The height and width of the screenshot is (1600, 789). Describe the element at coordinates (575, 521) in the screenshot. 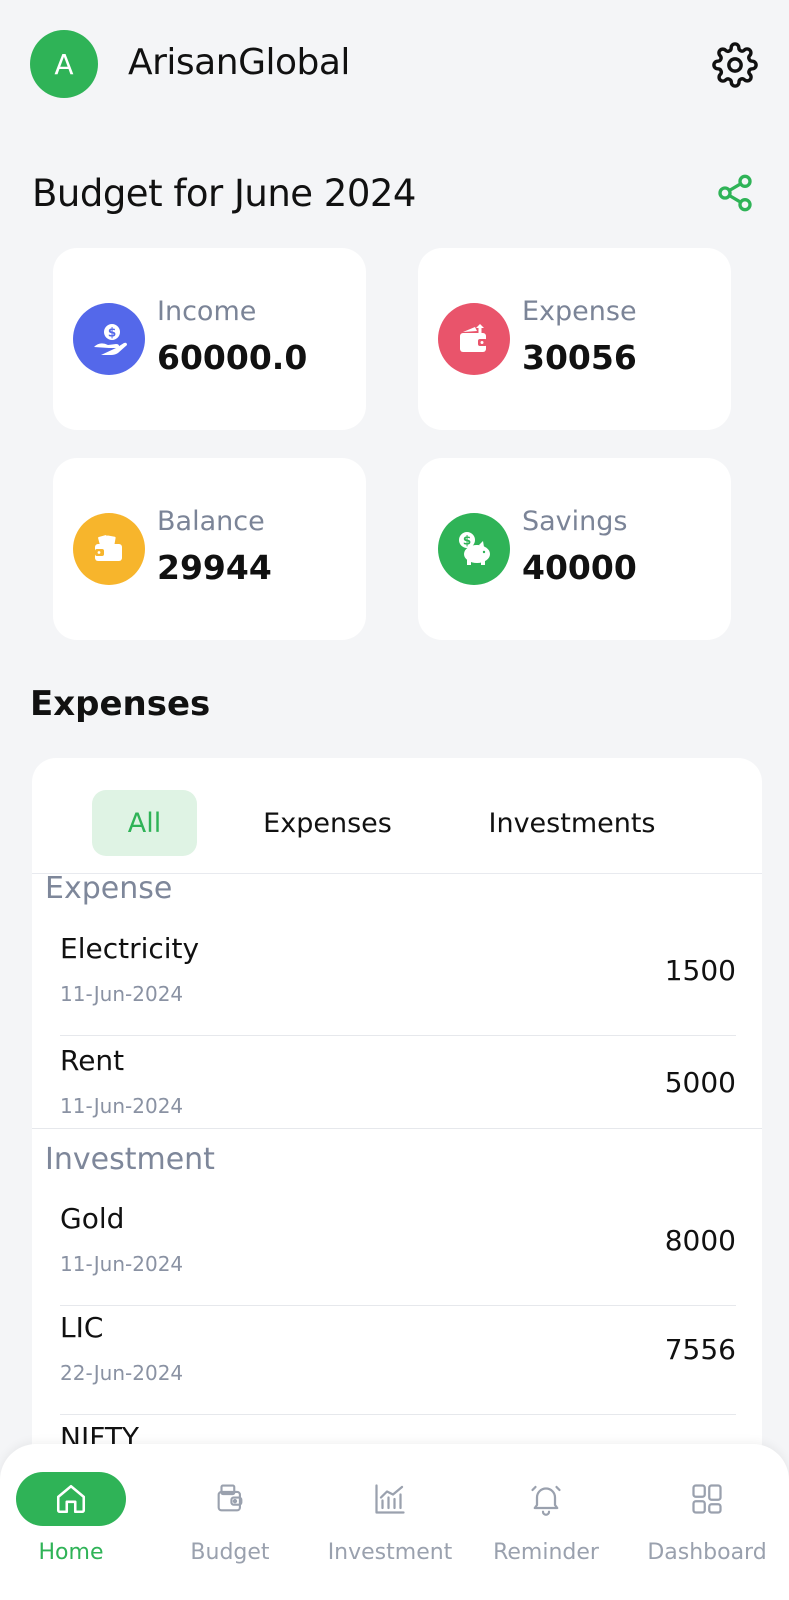

I see `savings-label: Savings` at that location.